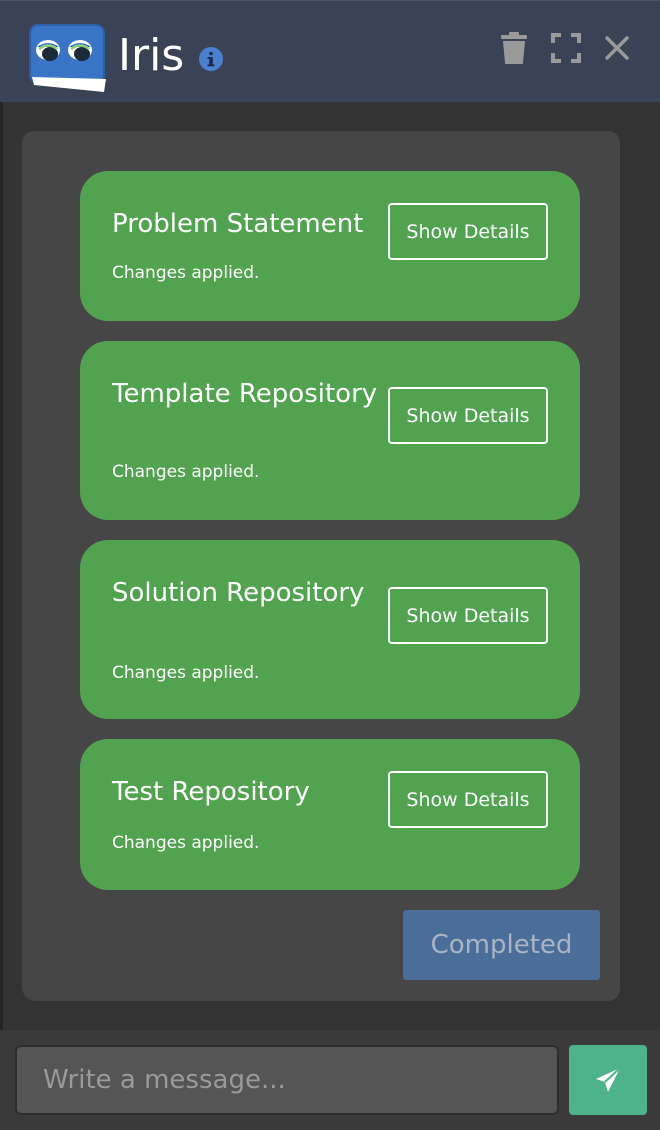 The image size is (660, 1130). What do you see at coordinates (287, 1080) in the screenshot?
I see `message-input` at bounding box center [287, 1080].